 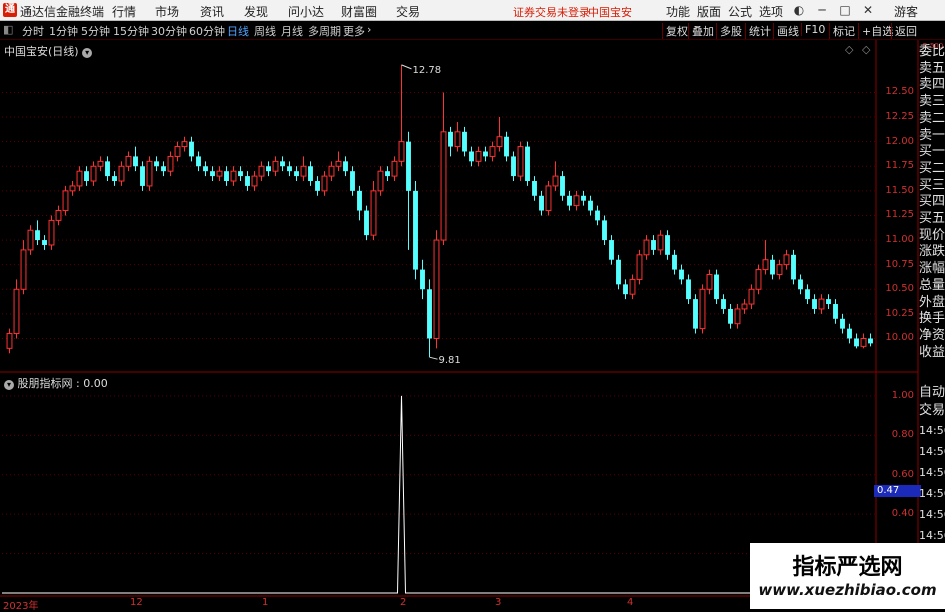 I want to click on quote-field-label: 换手, so click(x=932, y=319).